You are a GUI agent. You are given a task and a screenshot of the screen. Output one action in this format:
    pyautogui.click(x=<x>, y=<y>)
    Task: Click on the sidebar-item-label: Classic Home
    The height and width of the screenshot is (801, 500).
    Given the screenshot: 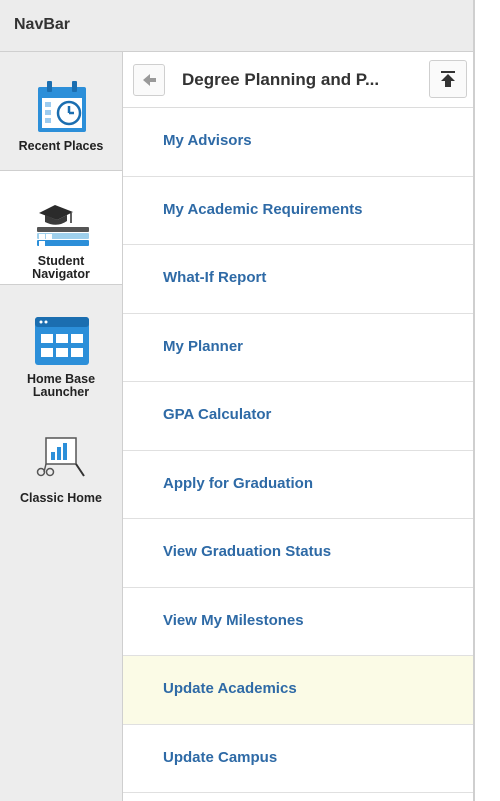 What is the action you would take?
    pyautogui.click(x=61, y=498)
    